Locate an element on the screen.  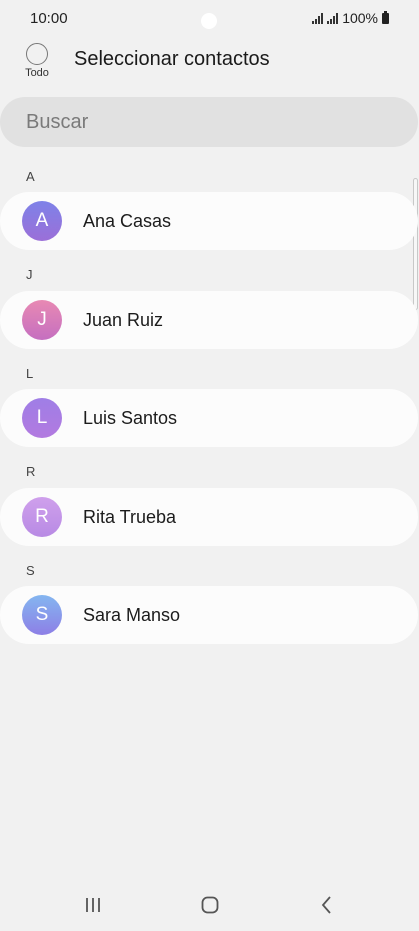
section-header-j: J is located at coordinates (29, 274).